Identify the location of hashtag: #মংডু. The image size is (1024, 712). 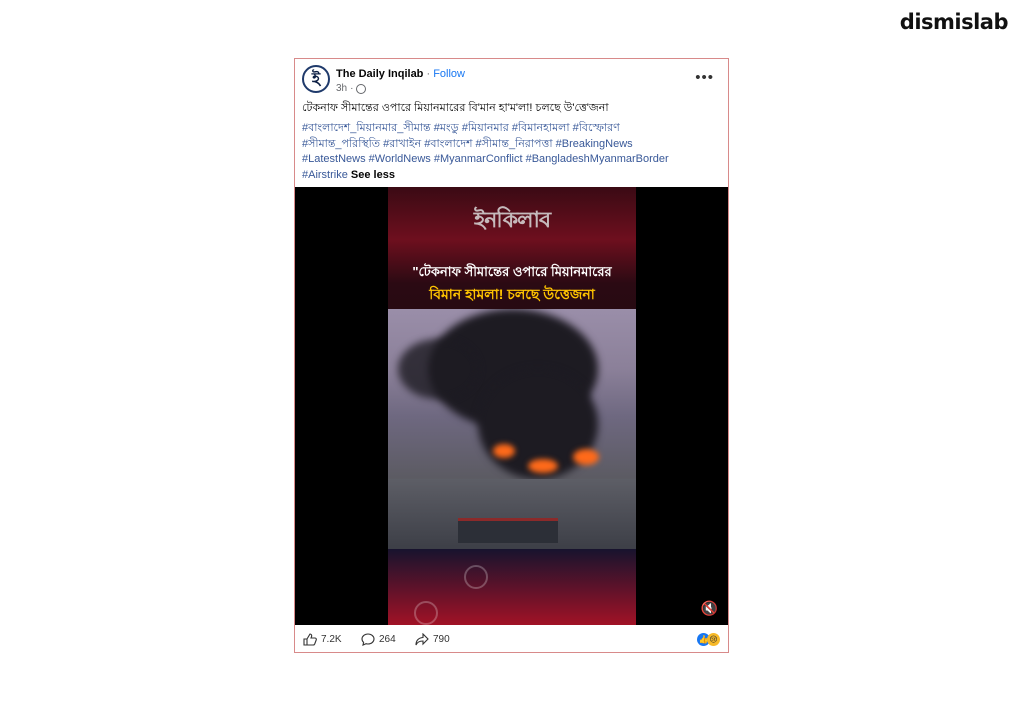
(446, 128).